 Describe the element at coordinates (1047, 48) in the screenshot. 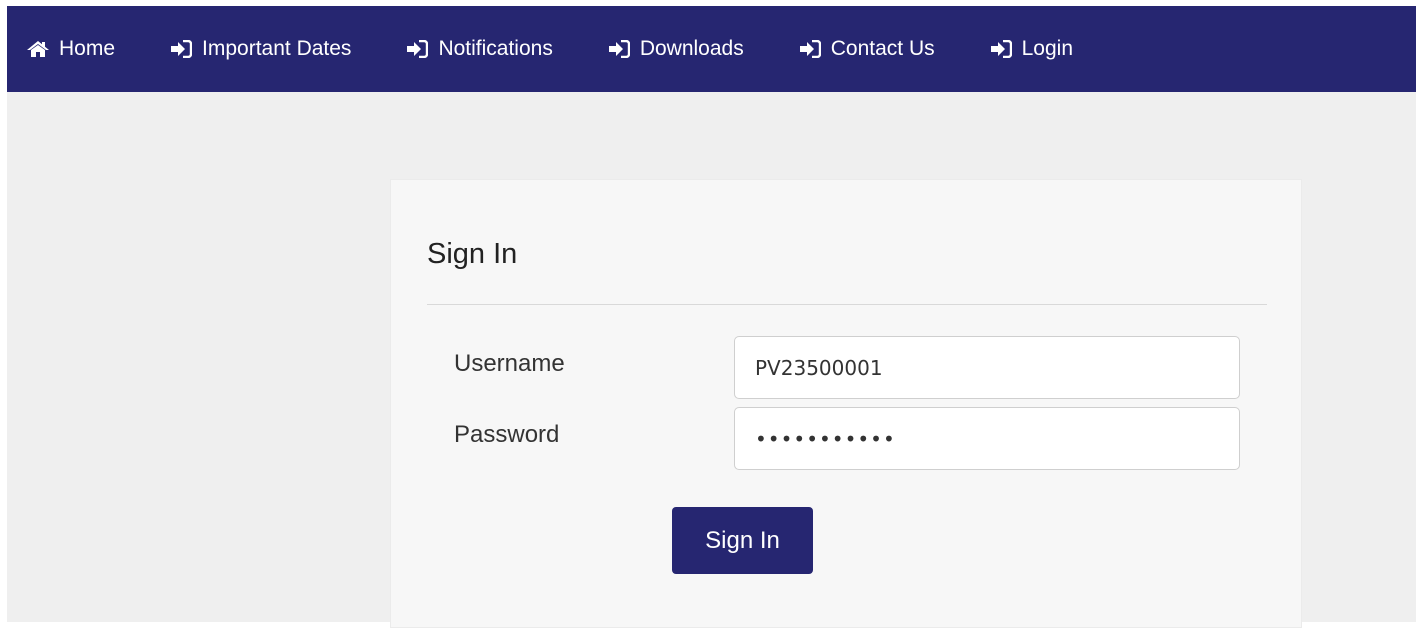

I see `nav-label: Login` at that location.